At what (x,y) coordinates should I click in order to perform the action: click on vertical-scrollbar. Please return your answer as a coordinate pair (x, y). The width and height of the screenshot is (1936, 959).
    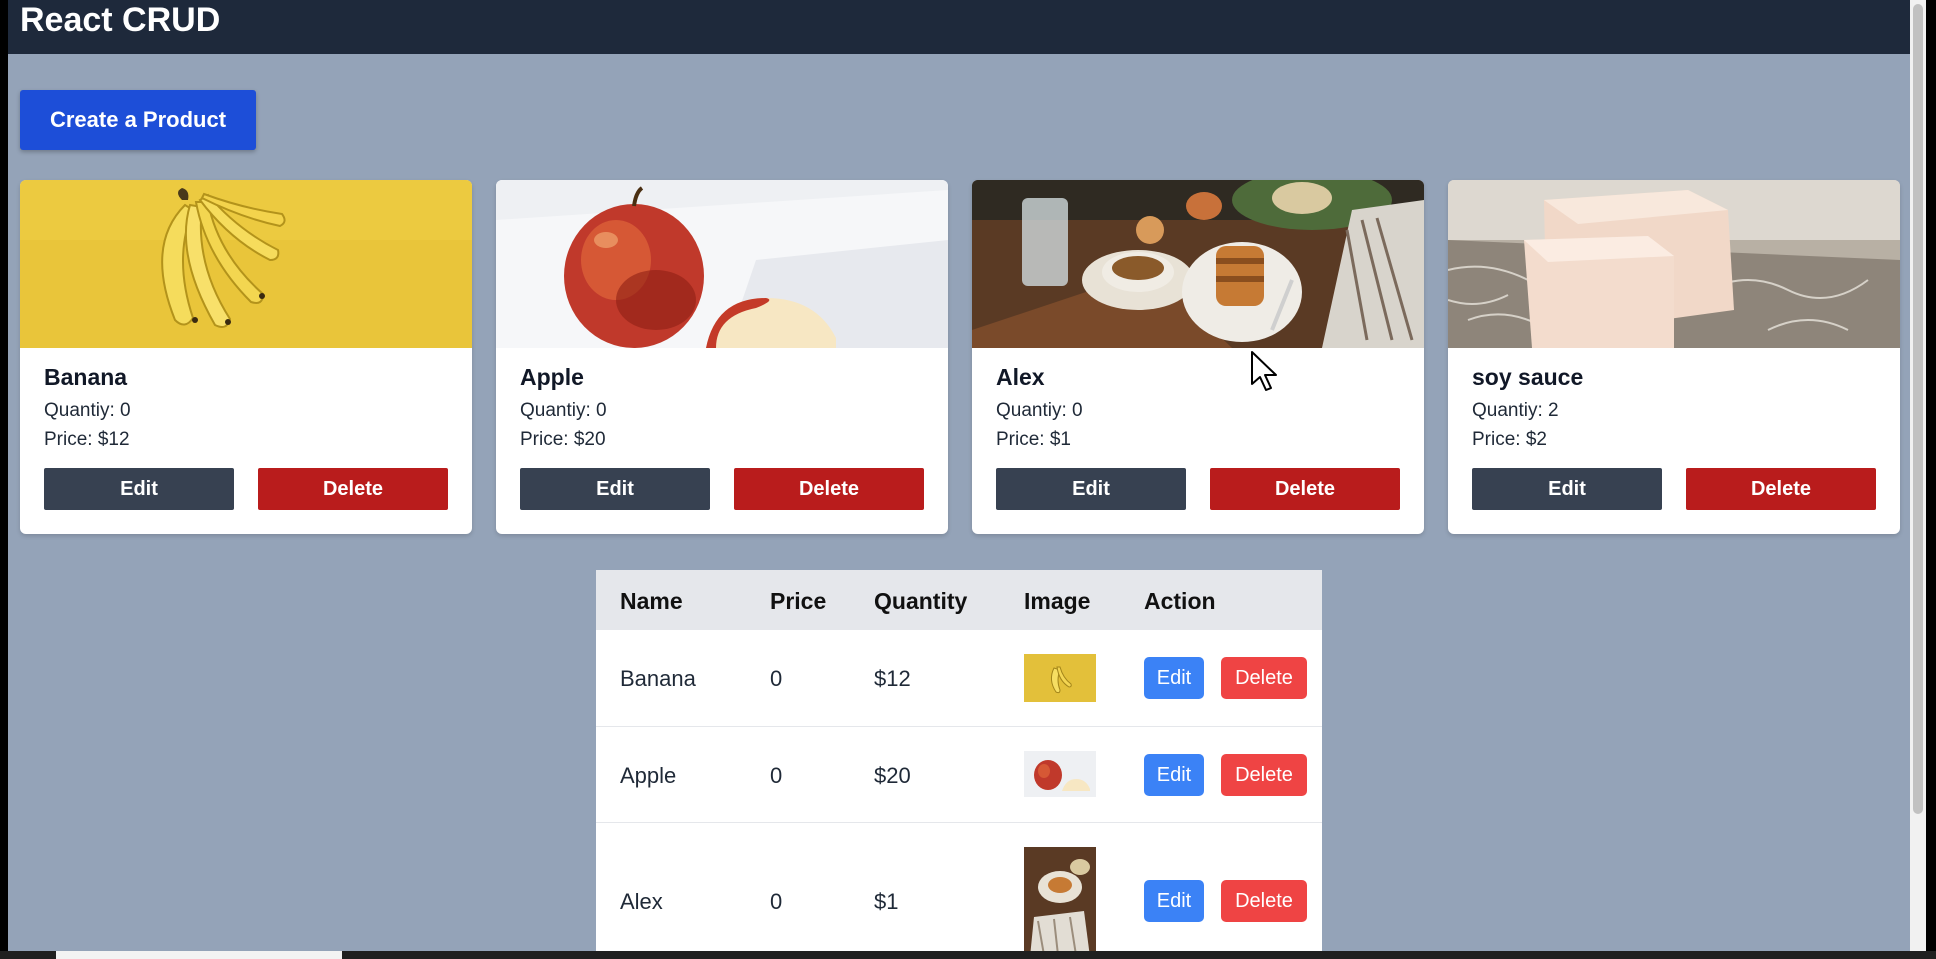
    Looking at the image, I should click on (1918, 475).